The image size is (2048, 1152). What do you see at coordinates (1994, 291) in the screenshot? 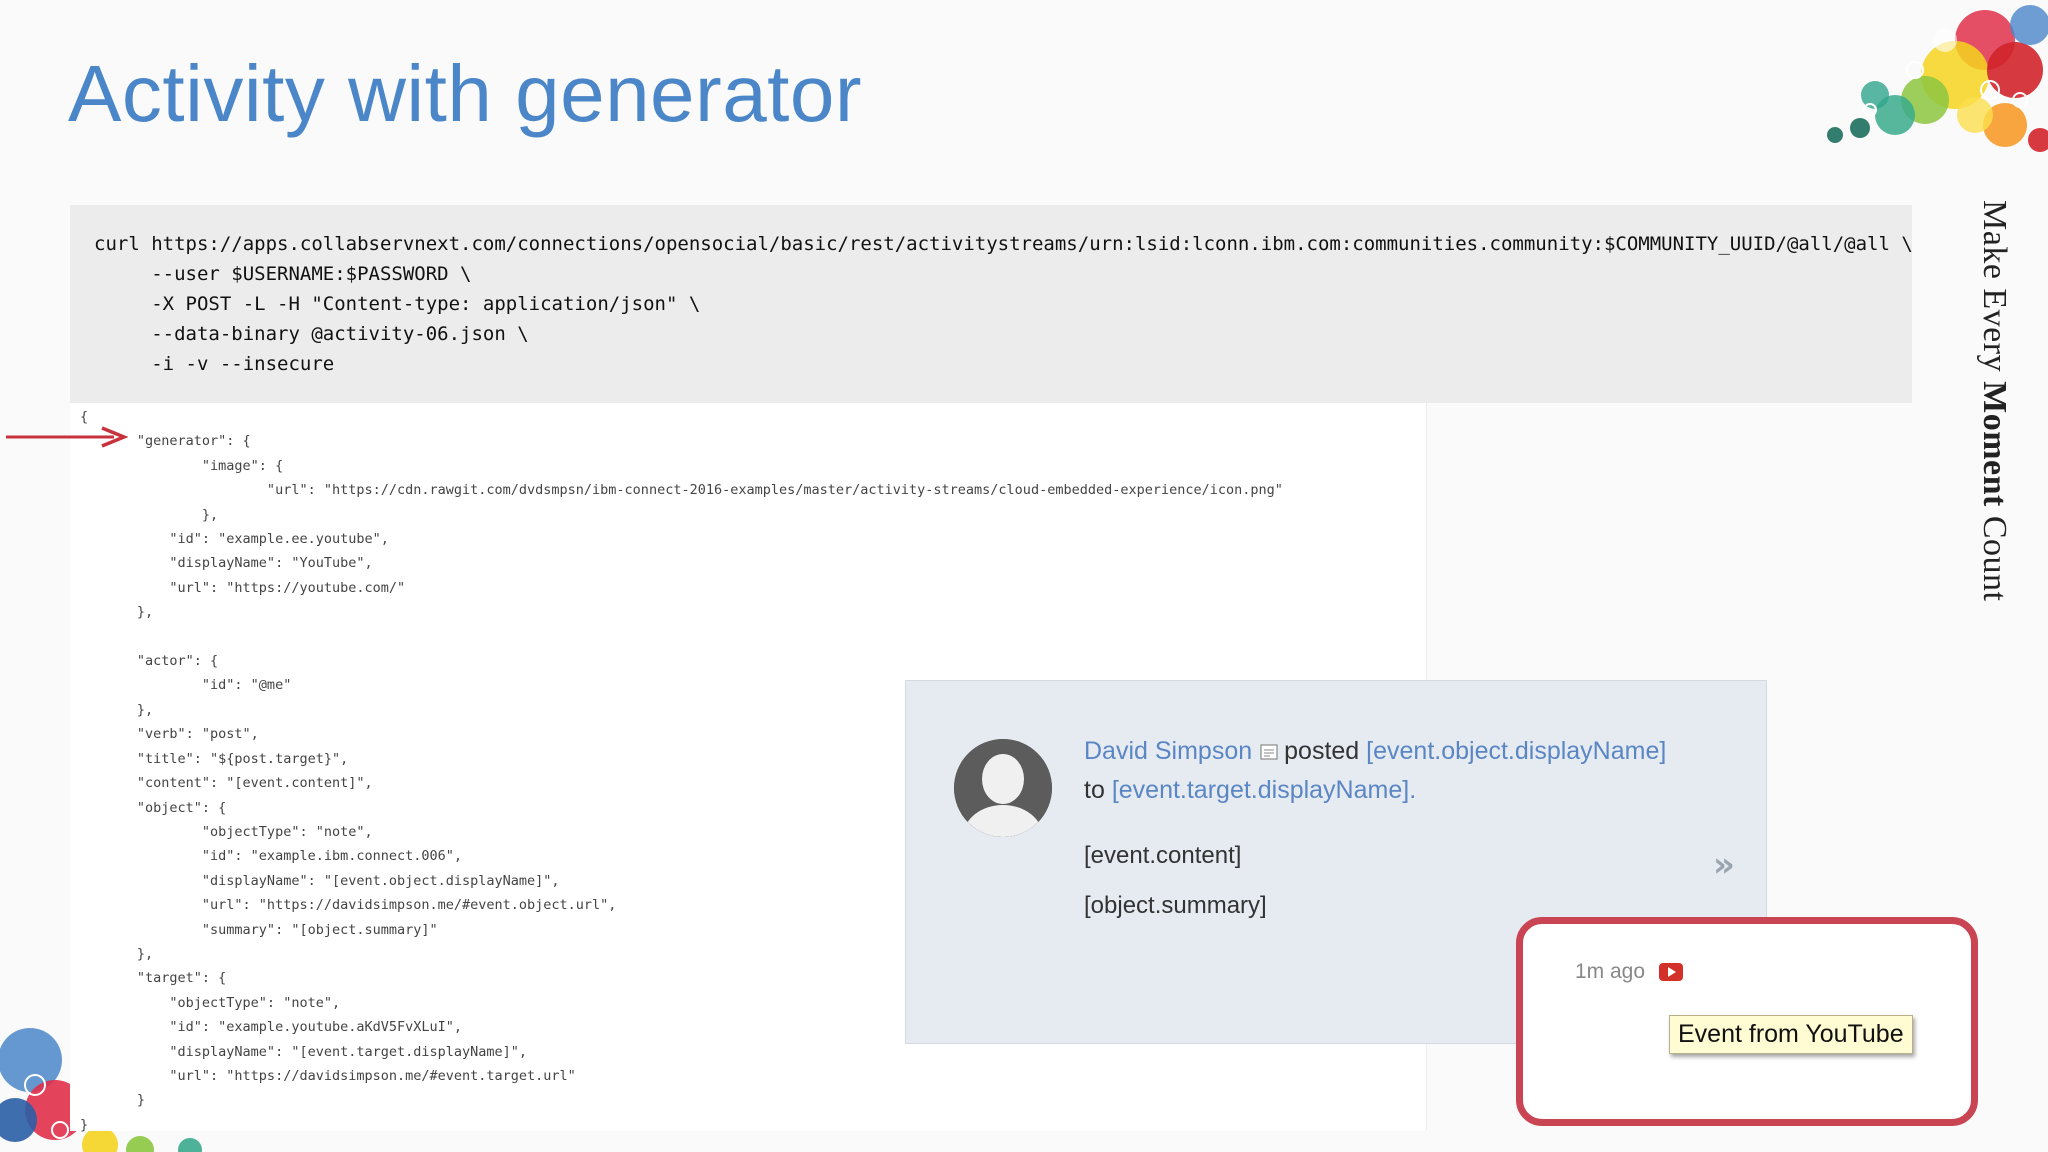
I see `side-tagline-pre: Make Every` at bounding box center [1994, 291].